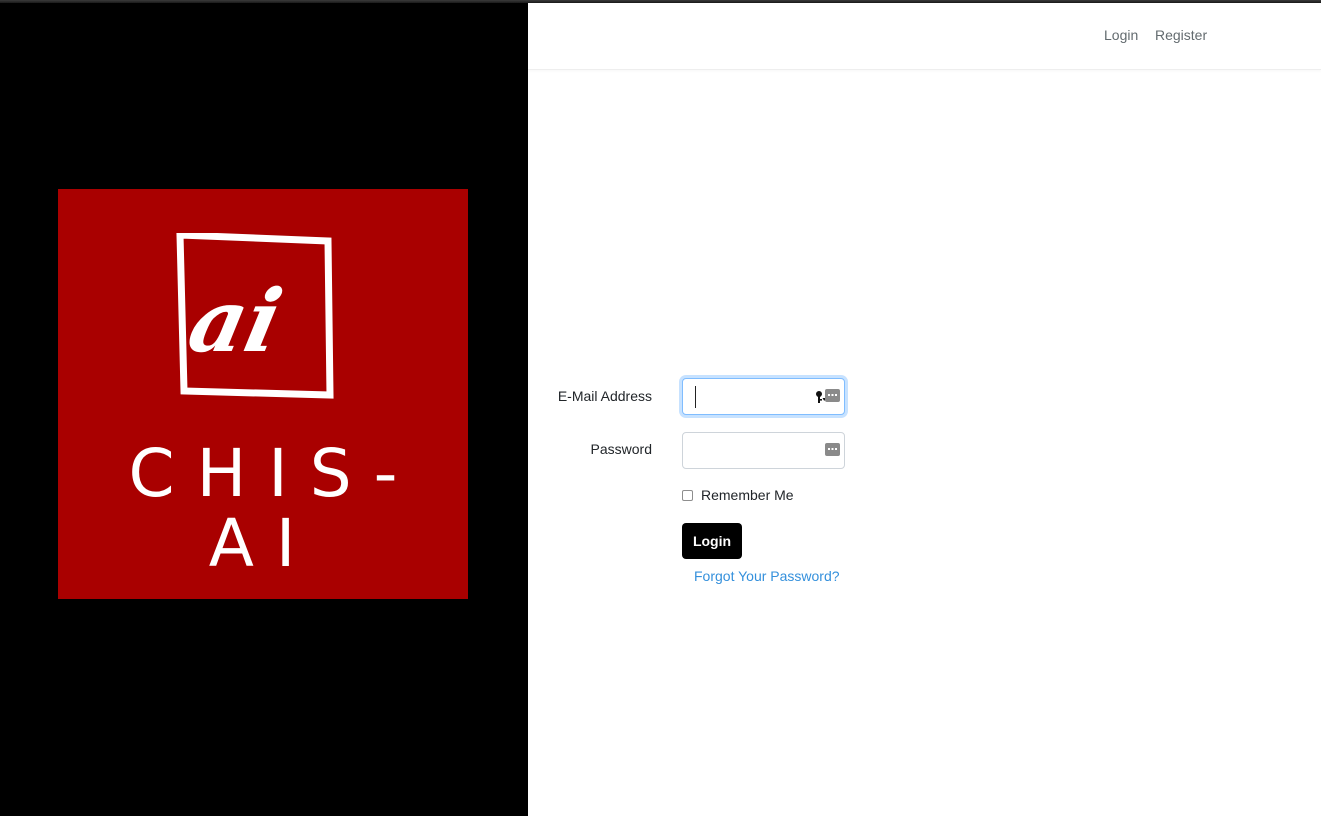  I want to click on nav-login-link: Login, so click(1121, 35).